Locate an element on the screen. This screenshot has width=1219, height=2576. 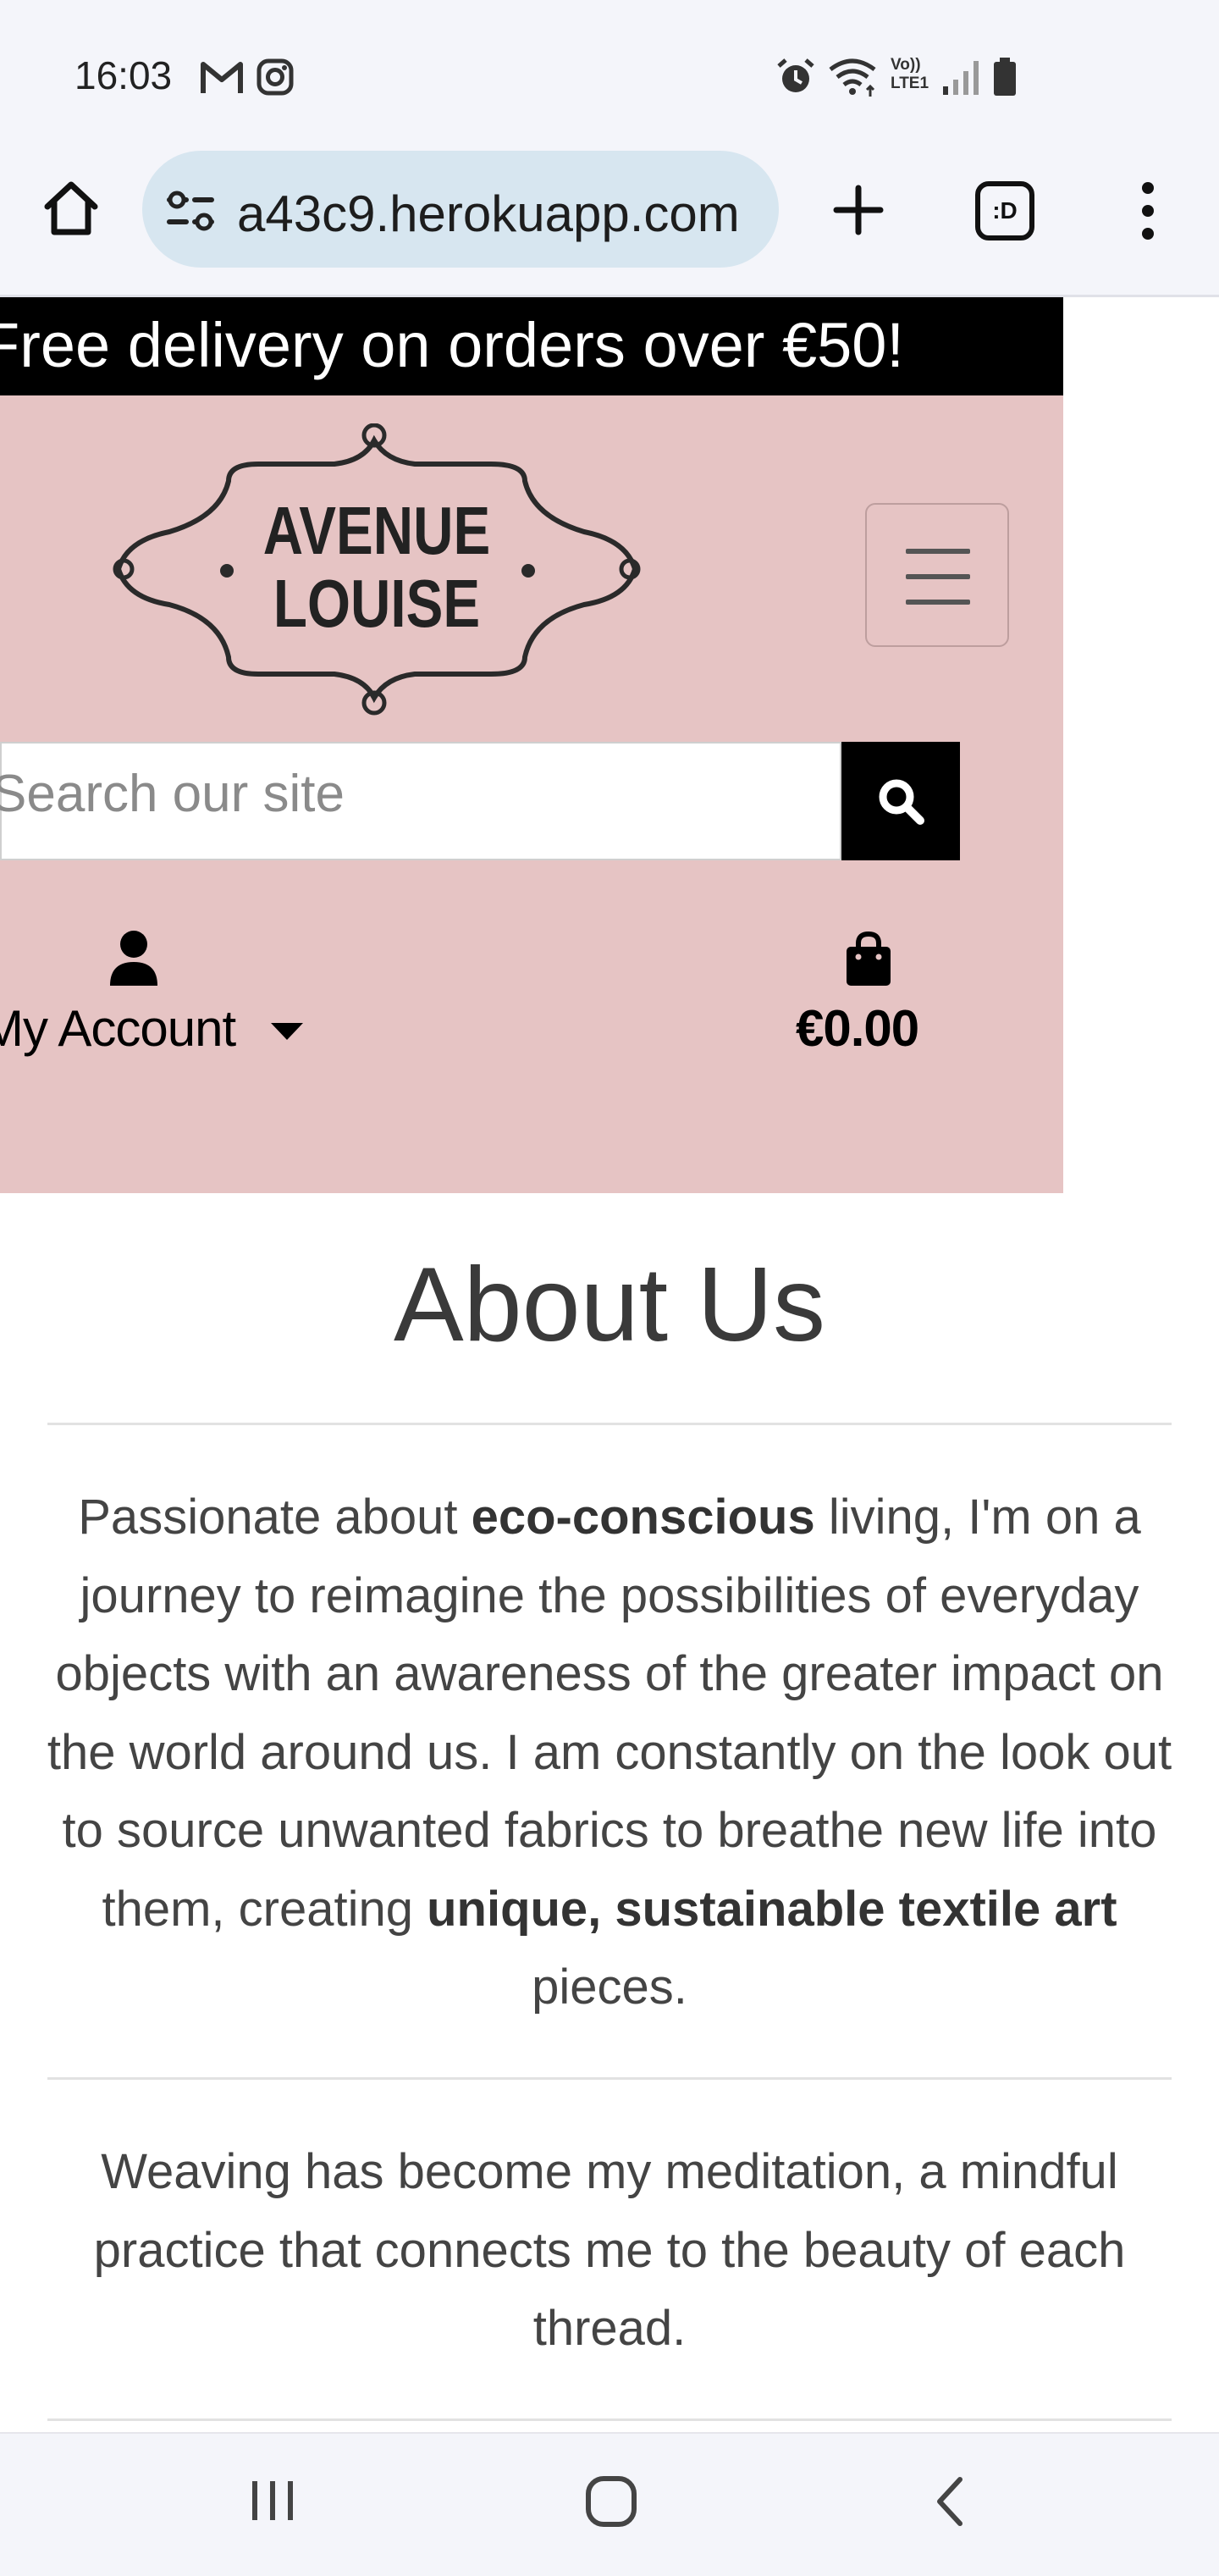
home-nav-icon is located at coordinates (611, 2501).